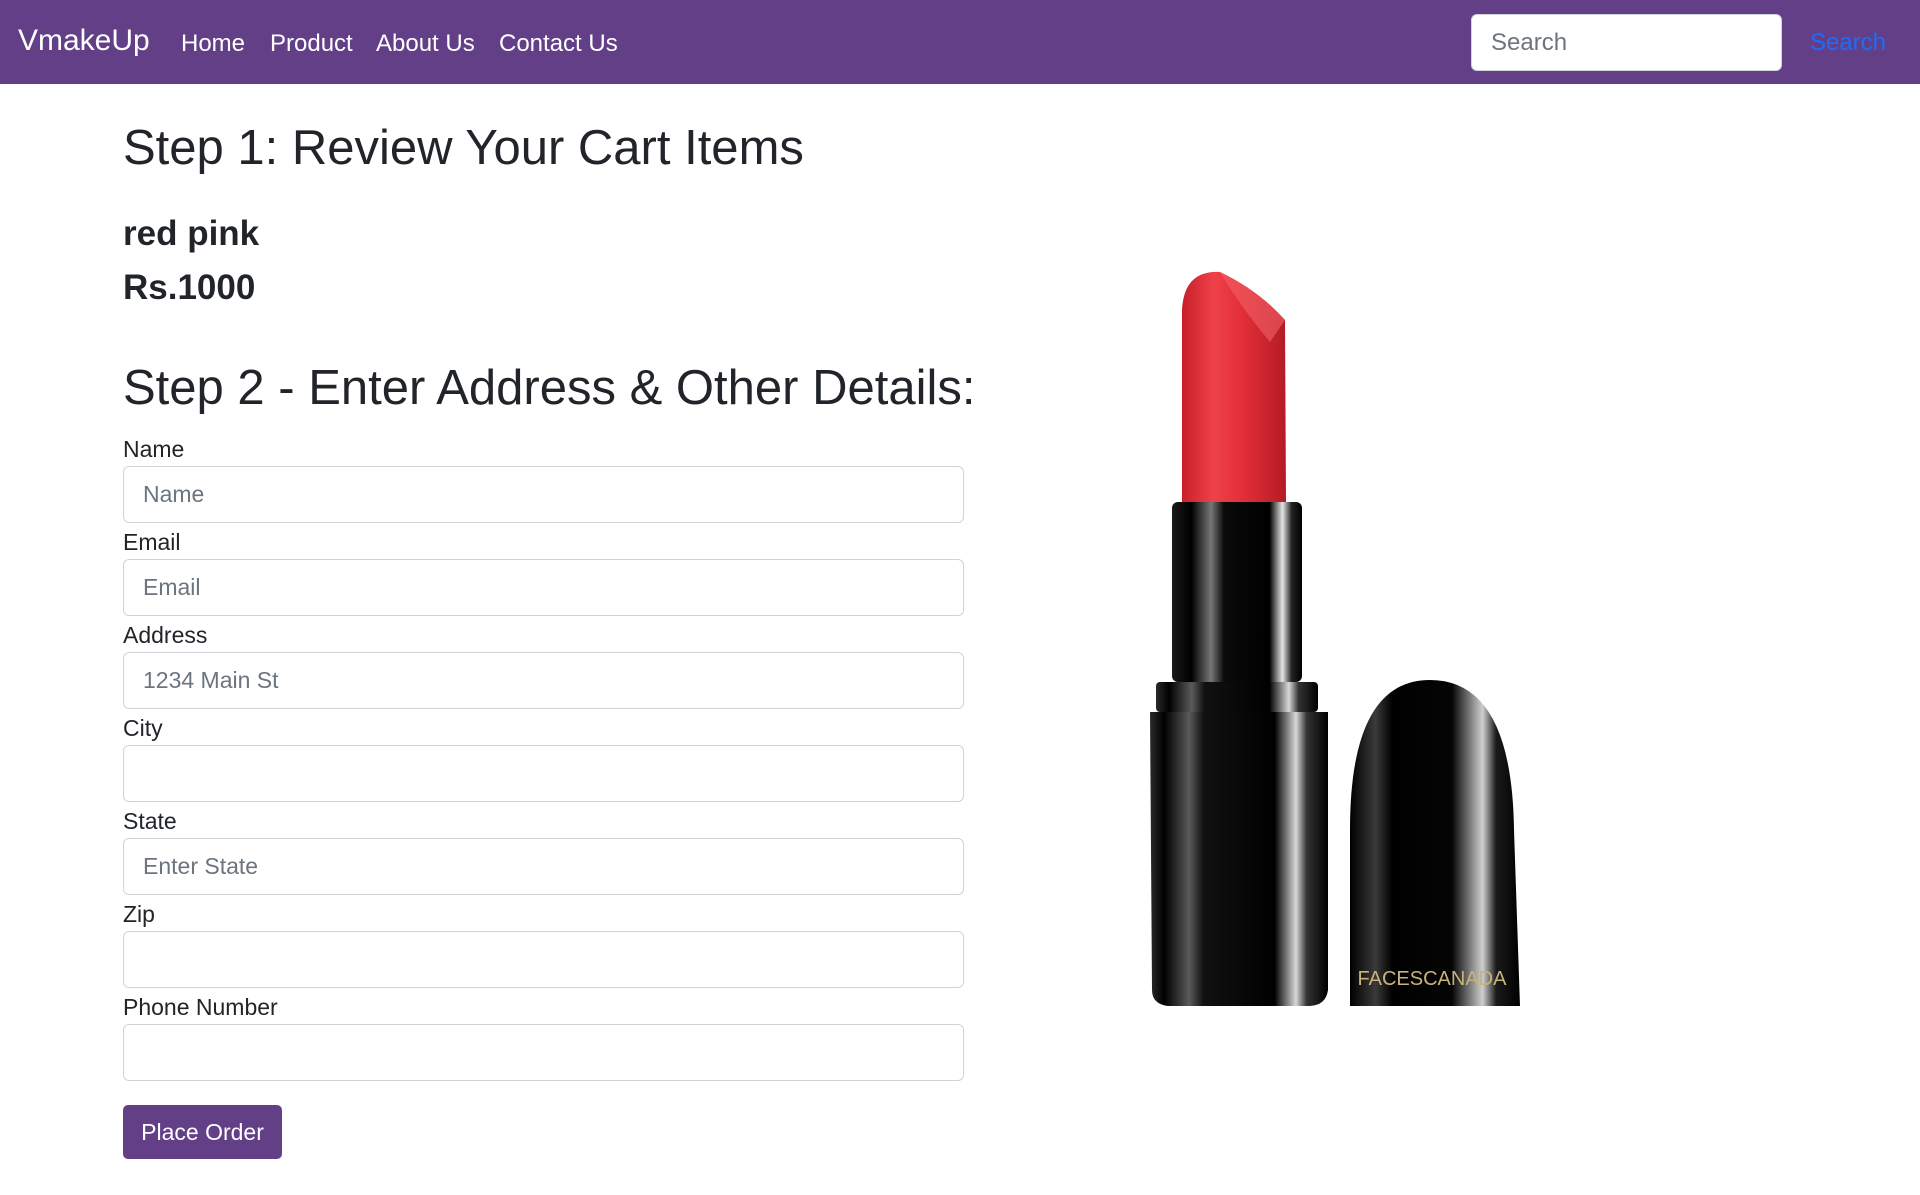 The height and width of the screenshot is (1195, 1920). Describe the element at coordinates (543, 866) in the screenshot. I see `state-input` at that location.